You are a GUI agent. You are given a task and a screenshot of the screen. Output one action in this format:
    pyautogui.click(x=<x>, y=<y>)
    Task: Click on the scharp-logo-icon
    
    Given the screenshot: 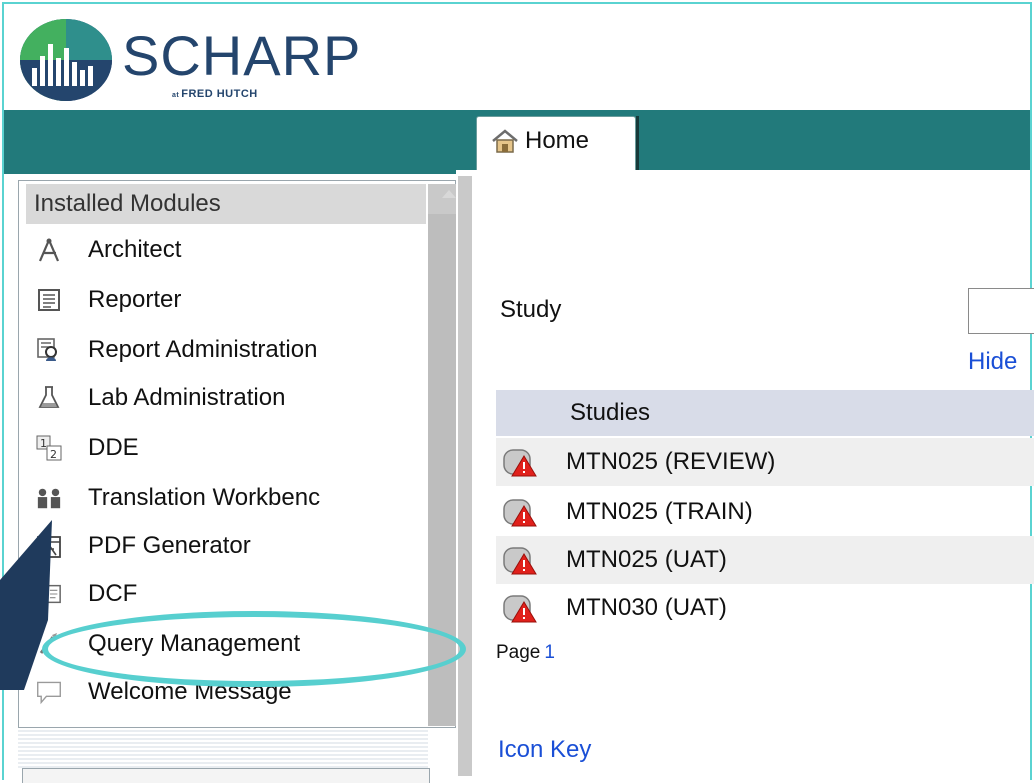 What is the action you would take?
    pyautogui.click(x=66, y=60)
    